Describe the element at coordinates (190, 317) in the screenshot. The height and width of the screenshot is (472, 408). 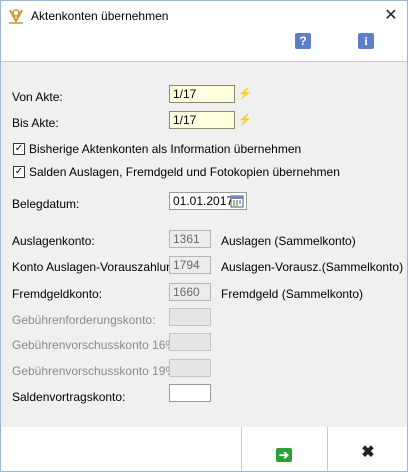
I see `gebuehrenforderungskonto-field` at that location.